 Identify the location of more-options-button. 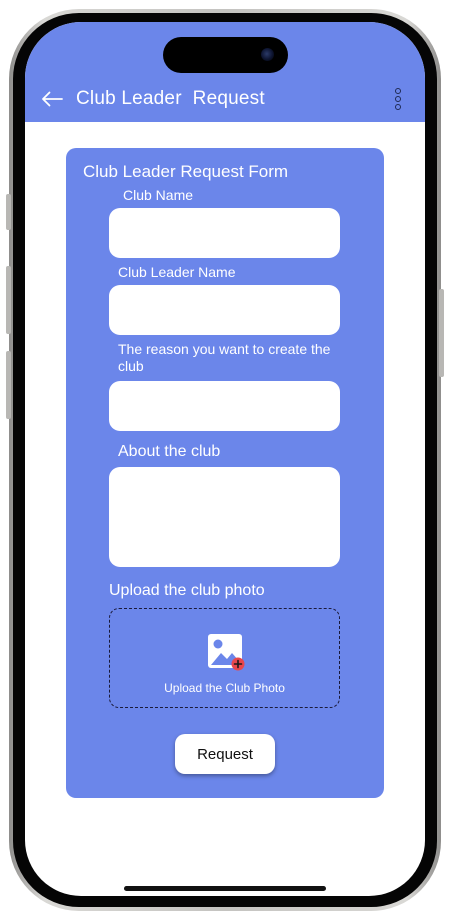
(398, 99).